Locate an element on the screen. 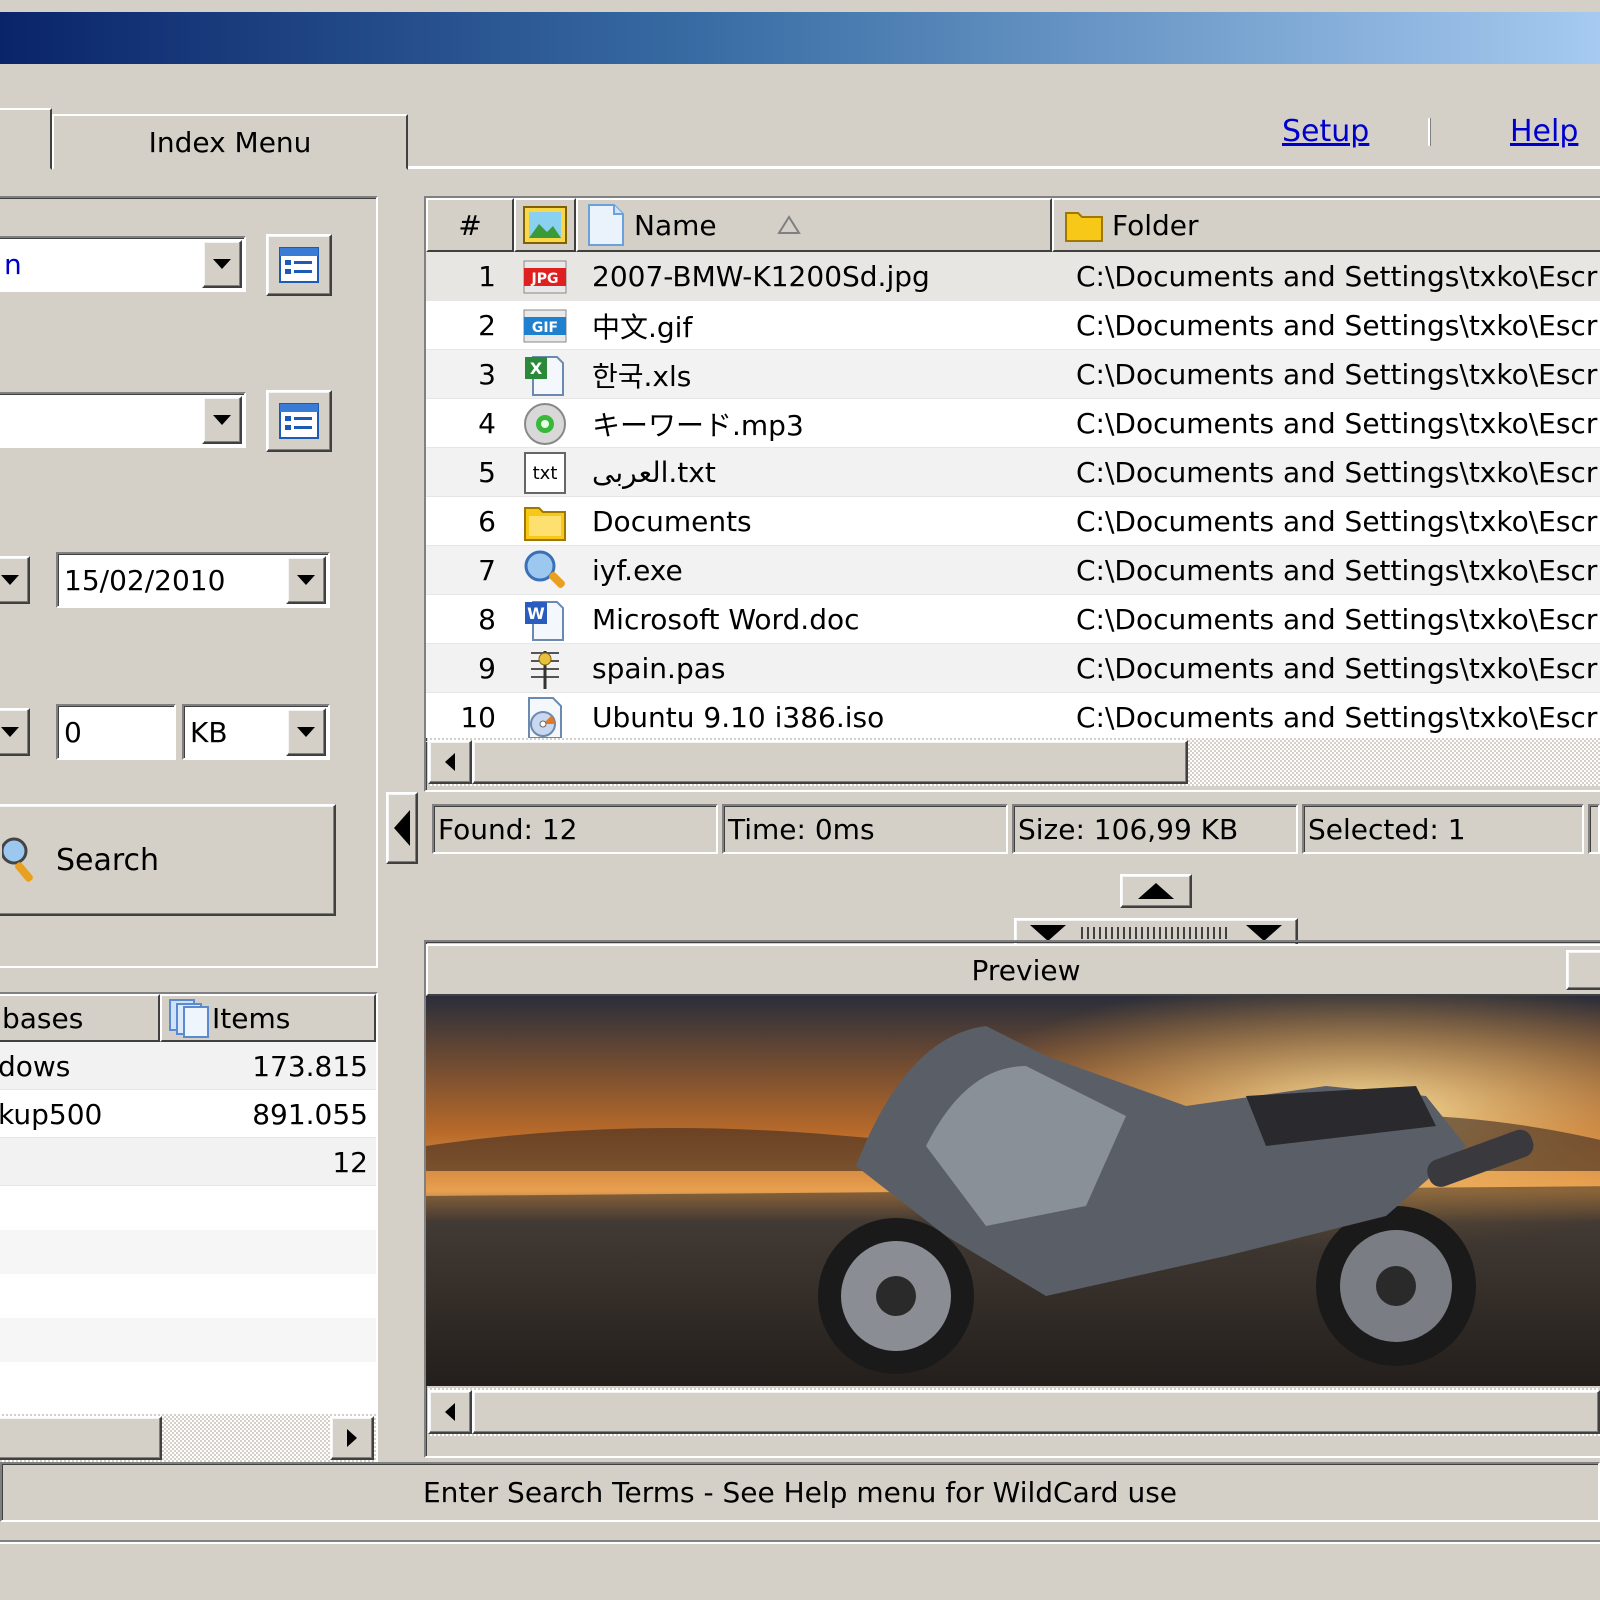  svg-text: JPG is located at coordinates (545, 279).